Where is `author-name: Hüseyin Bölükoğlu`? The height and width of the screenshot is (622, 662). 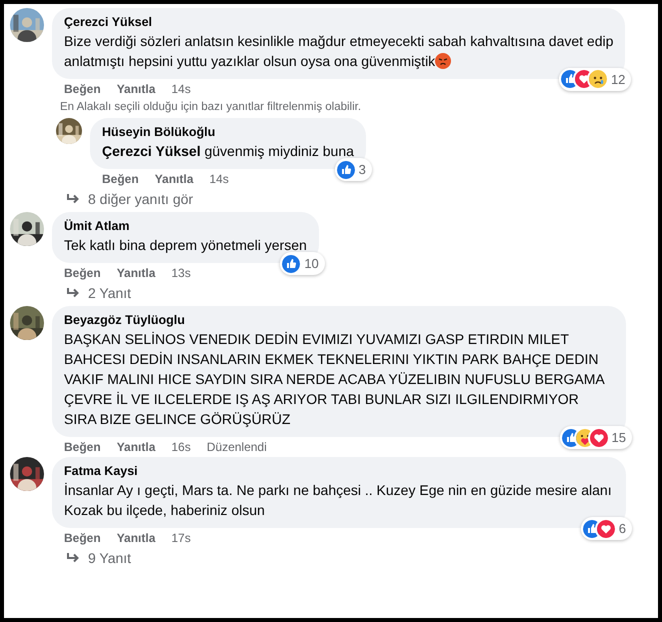
author-name: Hüseyin Bölükoğlu is located at coordinates (228, 133).